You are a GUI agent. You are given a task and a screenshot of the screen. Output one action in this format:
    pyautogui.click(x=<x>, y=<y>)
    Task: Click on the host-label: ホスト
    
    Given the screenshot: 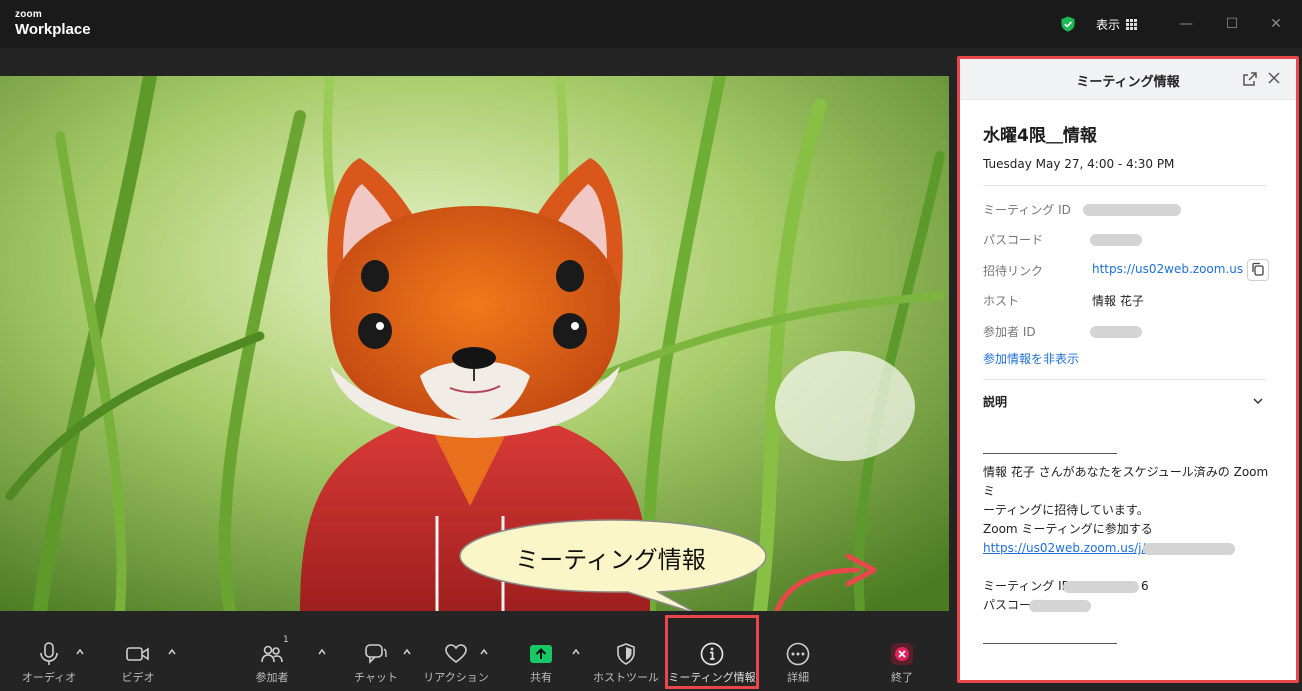 What is the action you would take?
    pyautogui.click(x=1001, y=301)
    